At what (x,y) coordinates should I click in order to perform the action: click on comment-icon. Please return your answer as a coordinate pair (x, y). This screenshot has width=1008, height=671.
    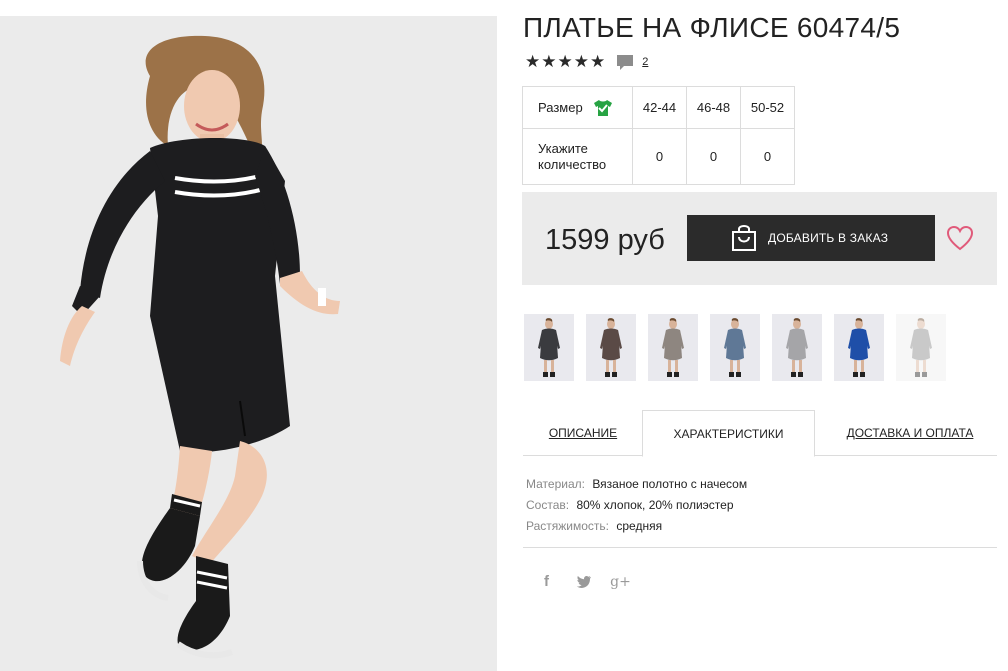
    Looking at the image, I should click on (625, 62).